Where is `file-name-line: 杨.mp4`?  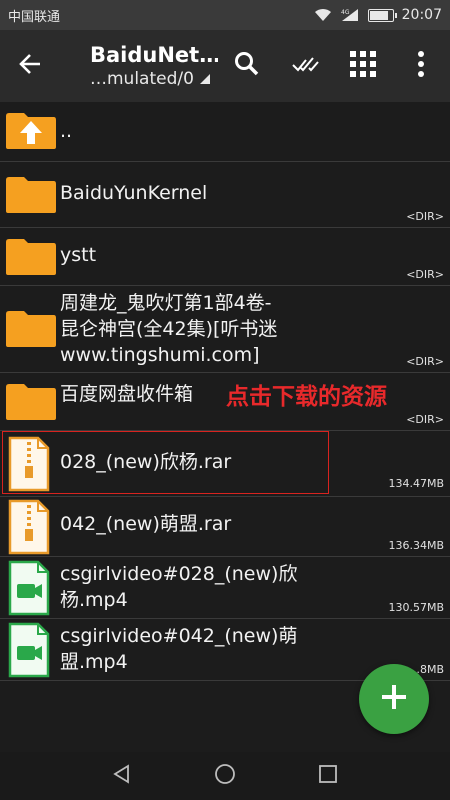
file-name-line: 杨.mp4 is located at coordinates (94, 600).